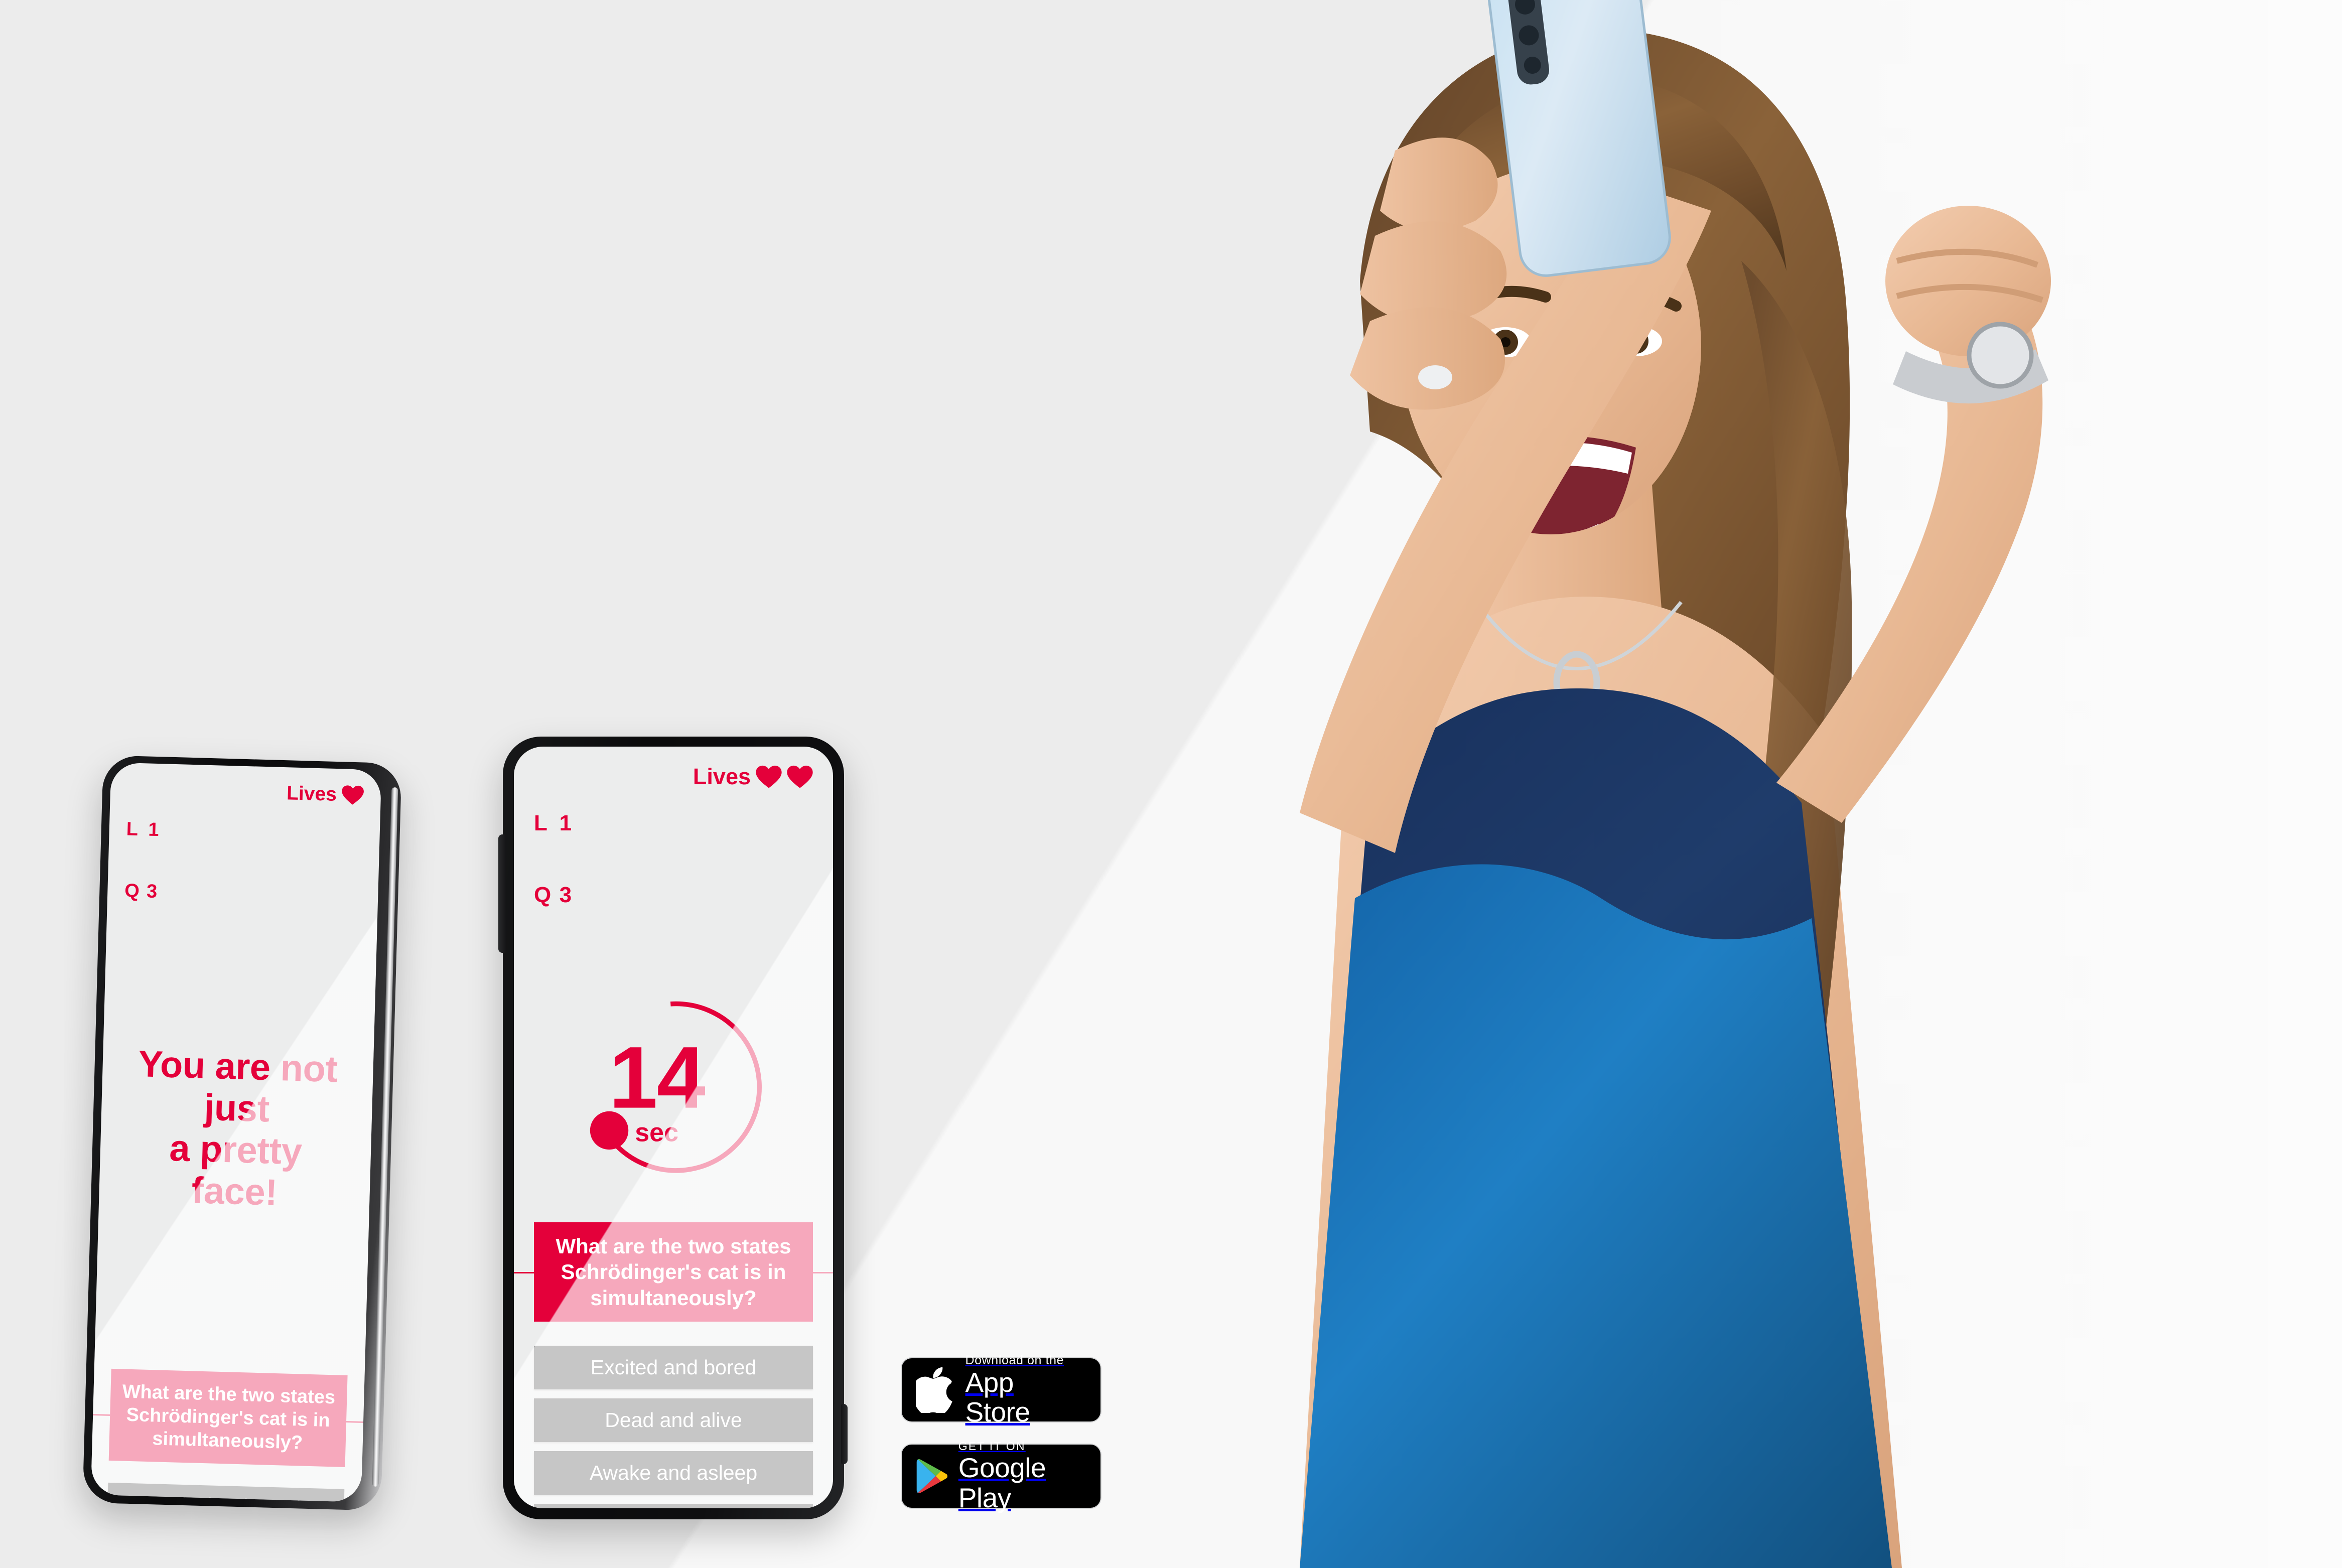  I want to click on ring, so click(1435, 377).